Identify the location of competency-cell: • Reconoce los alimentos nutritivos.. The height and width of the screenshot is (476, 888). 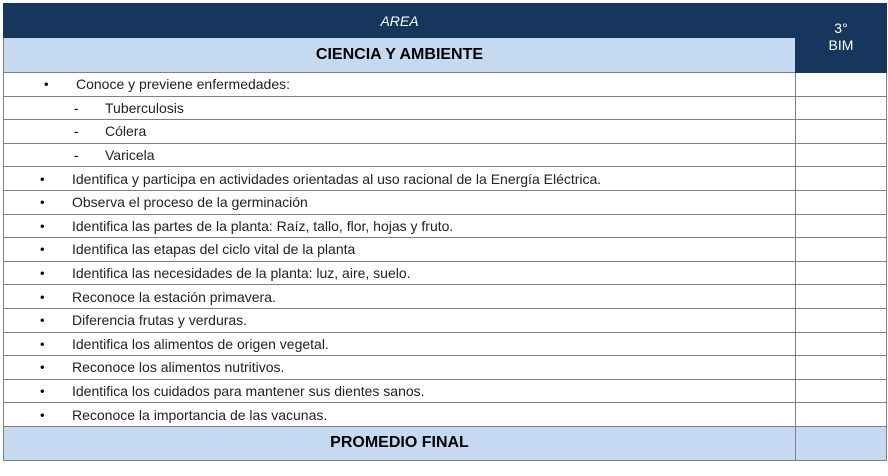
(399, 367).